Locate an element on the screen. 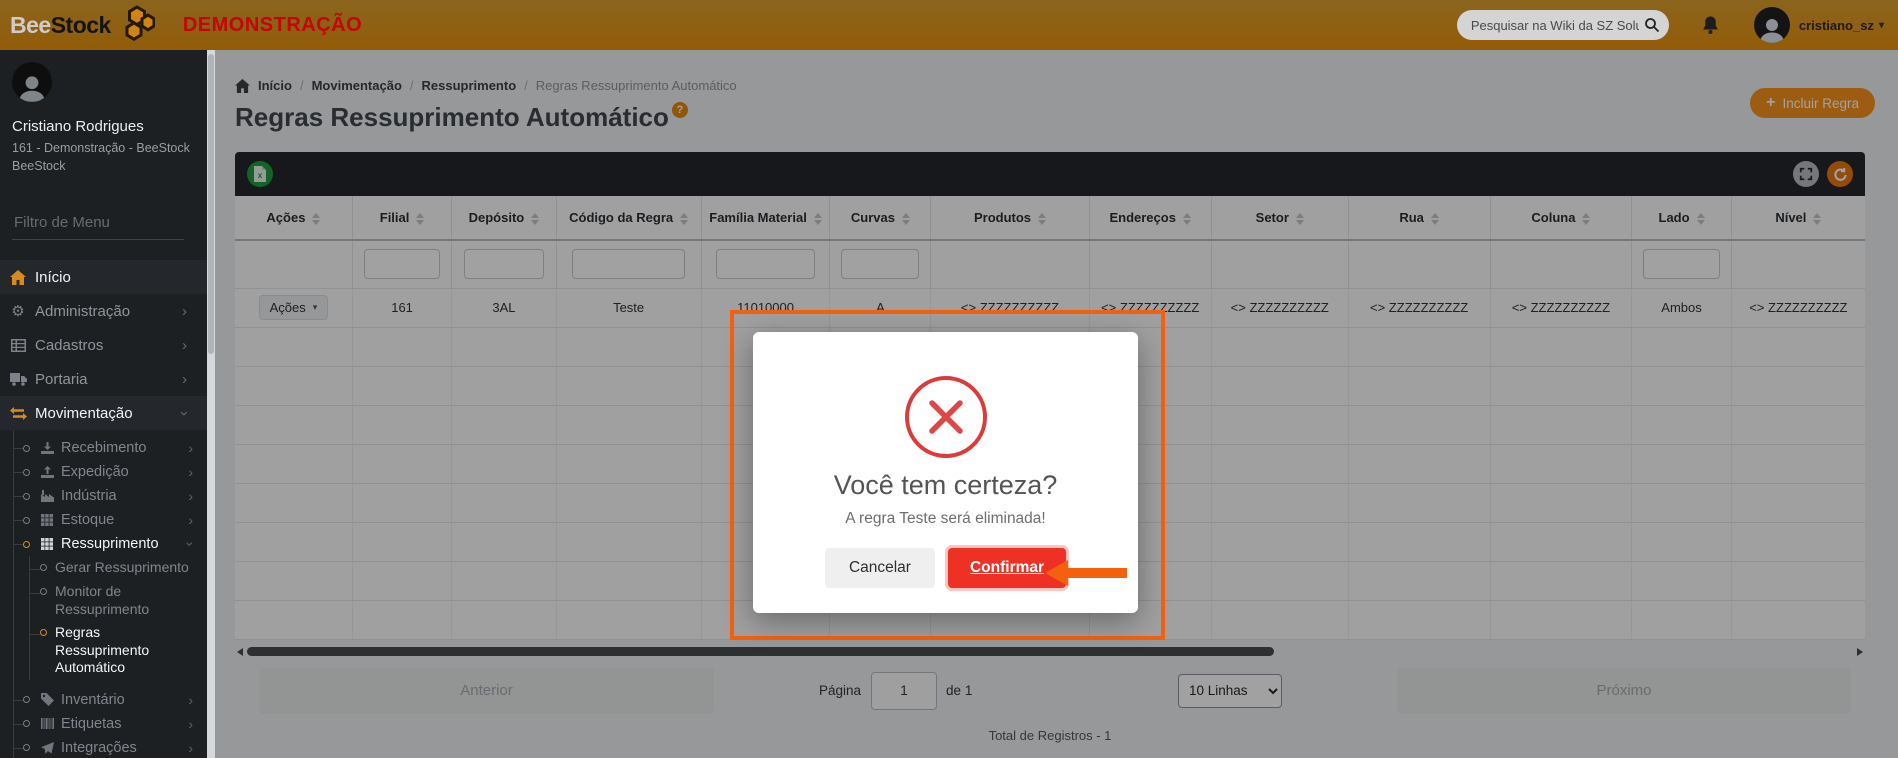 This screenshot has height=758, width=1898. honeycomb-icon is located at coordinates (136, 25).